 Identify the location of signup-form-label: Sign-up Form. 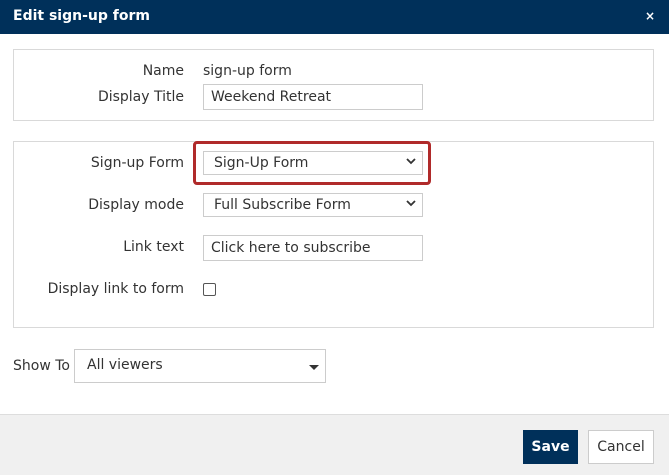
(137, 163).